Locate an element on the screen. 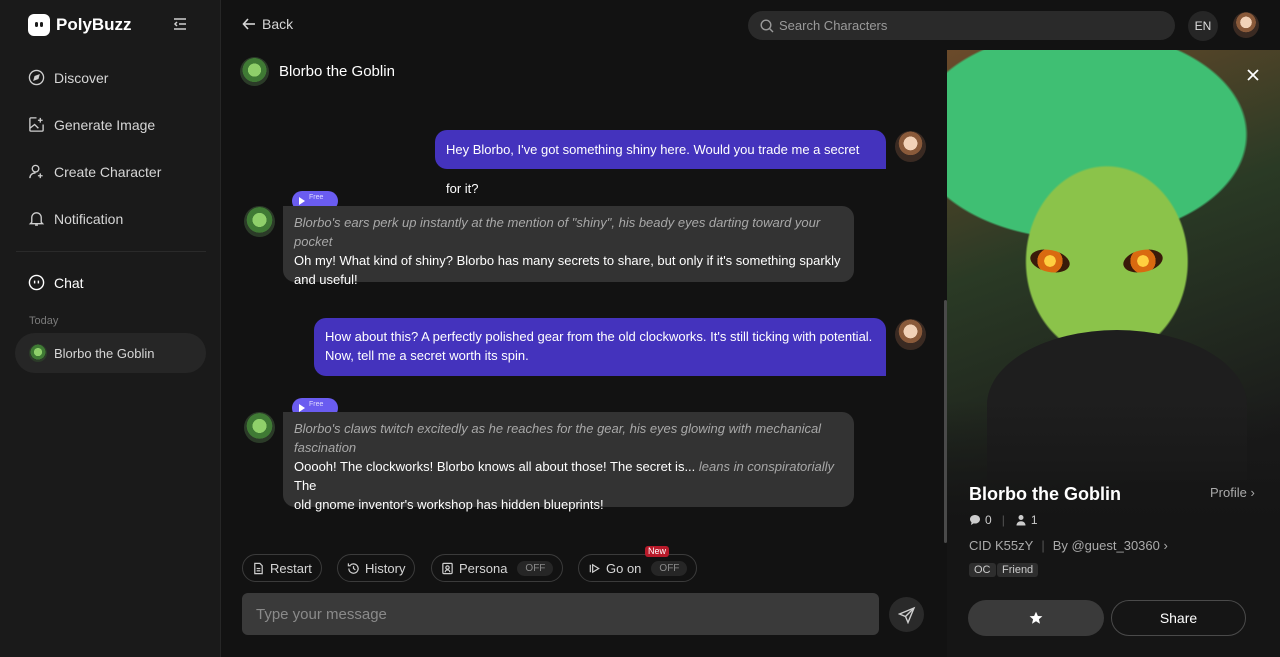  followers-count: 1 is located at coordinates (1034, 520).